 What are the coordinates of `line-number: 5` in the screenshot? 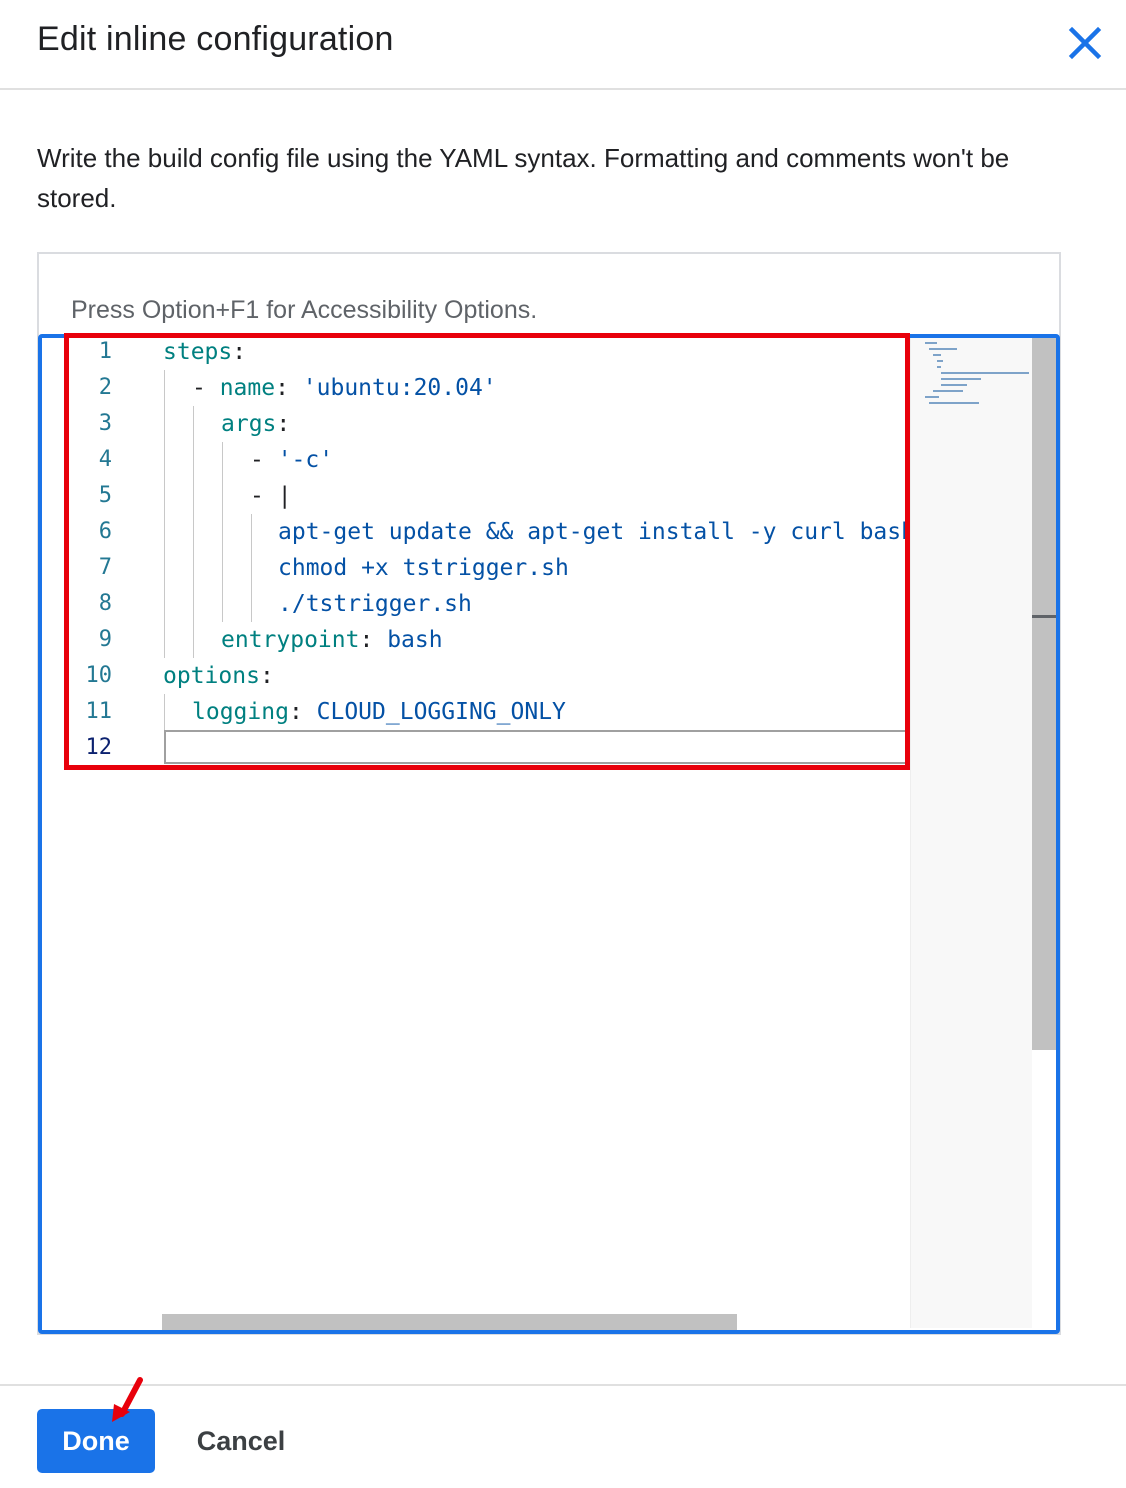 It's located at (105, 495).